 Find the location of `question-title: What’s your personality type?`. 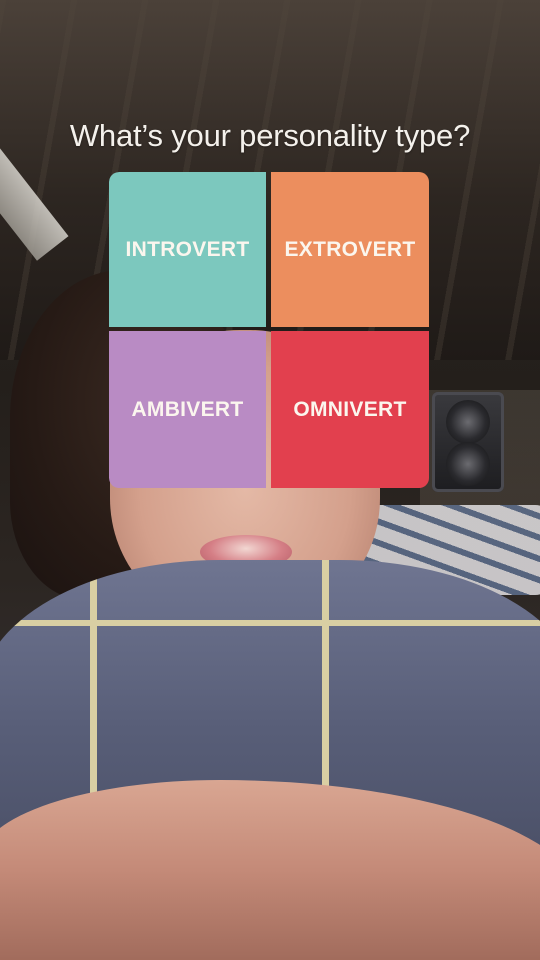

question-title: What’s your personality type? is located at coordinates (270, 135).